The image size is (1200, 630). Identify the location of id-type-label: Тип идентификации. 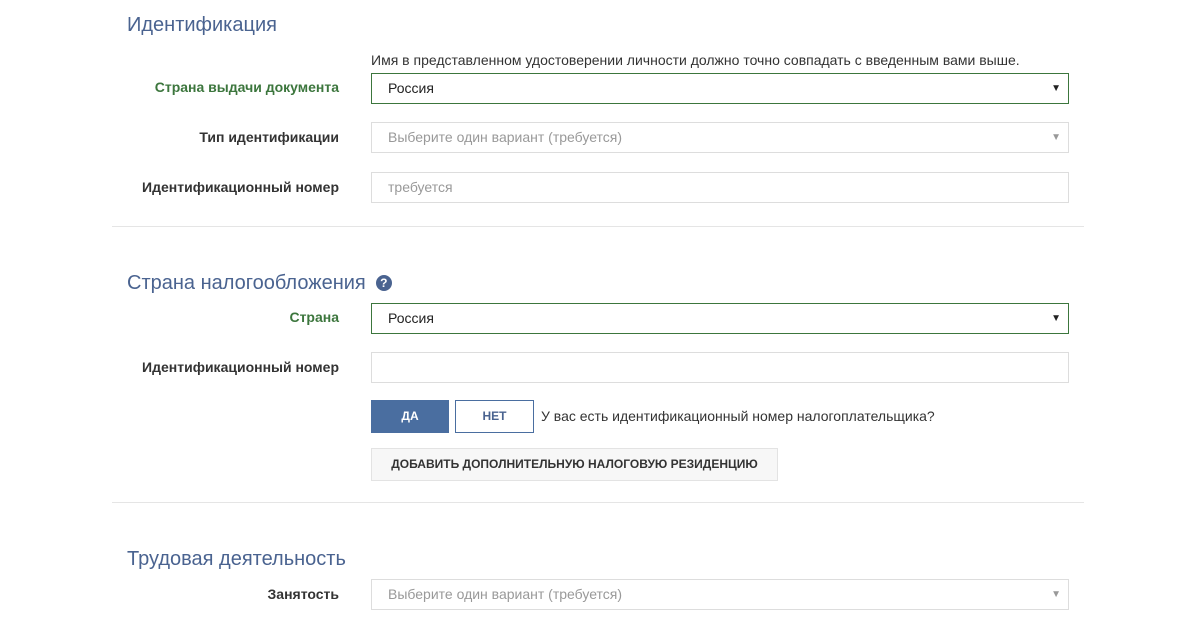
(269, 137).